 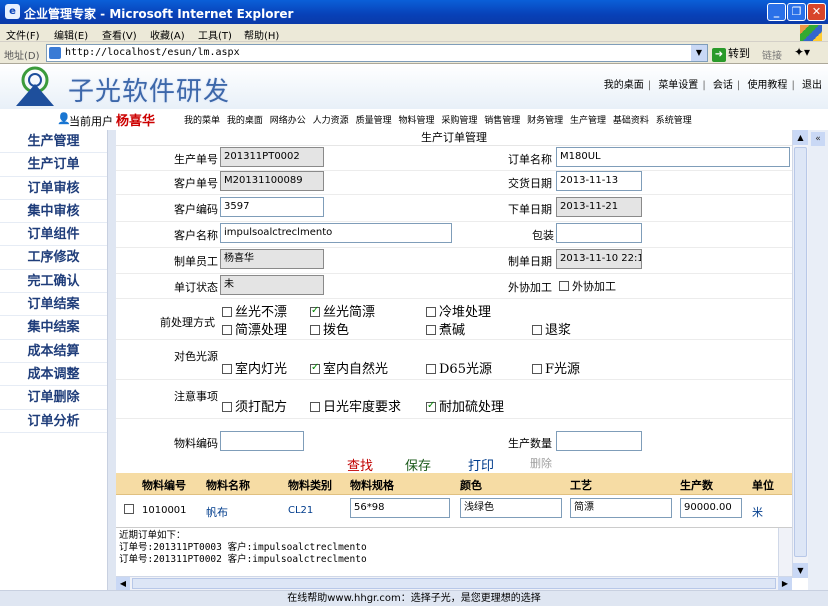 What do you see at coordinates (818, 360) in the screenshot?
I see `right-panel-strip: «` at bounding box center [818, 360].